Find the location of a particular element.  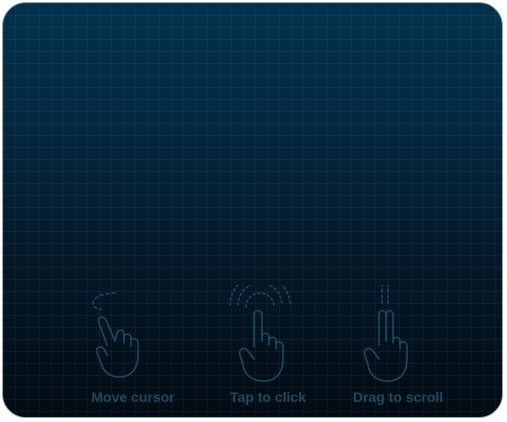

gesture-hint-move-cursor: Move cursor is located at coordinates (133, 350).